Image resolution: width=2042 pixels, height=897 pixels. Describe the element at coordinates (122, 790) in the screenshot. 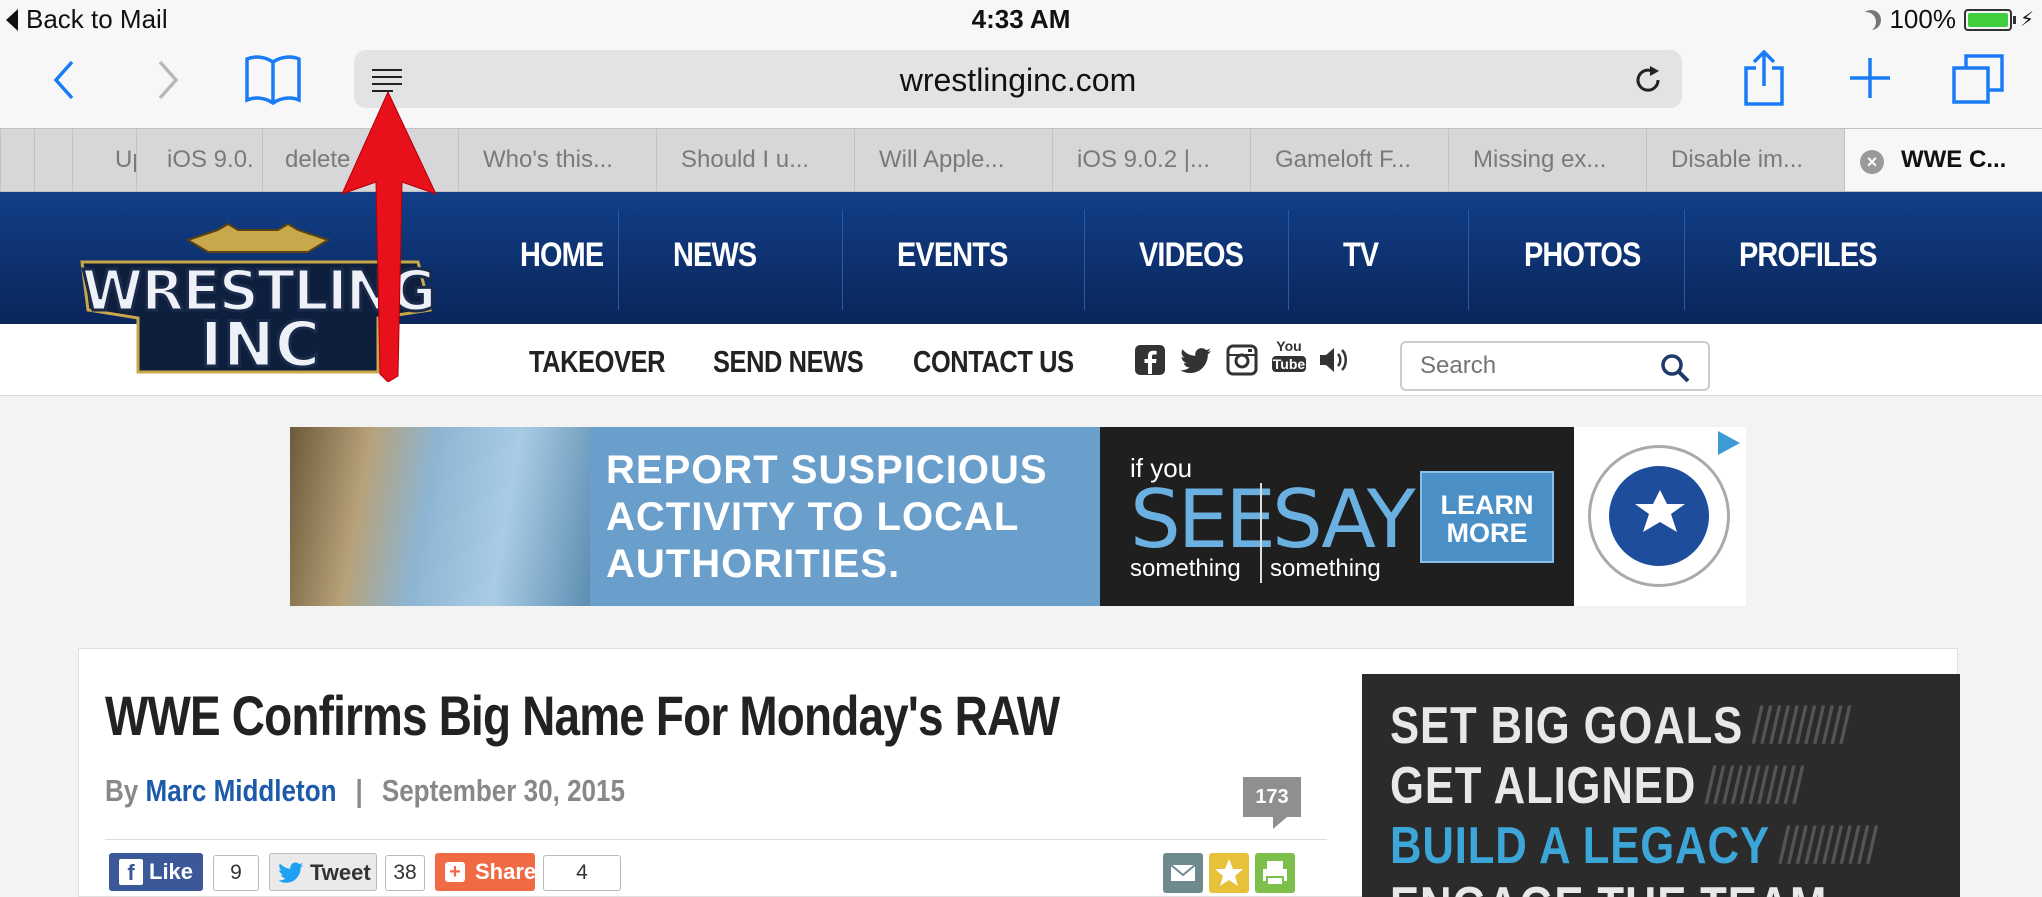

I see `byline-by: By` at that location.